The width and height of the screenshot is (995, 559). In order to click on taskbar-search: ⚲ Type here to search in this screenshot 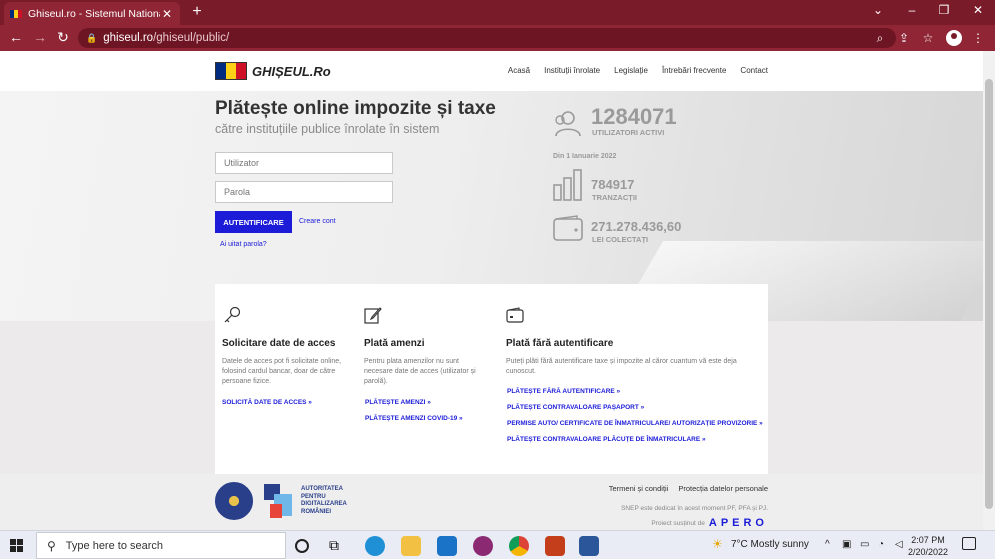, I will do `click(161, 545)`.